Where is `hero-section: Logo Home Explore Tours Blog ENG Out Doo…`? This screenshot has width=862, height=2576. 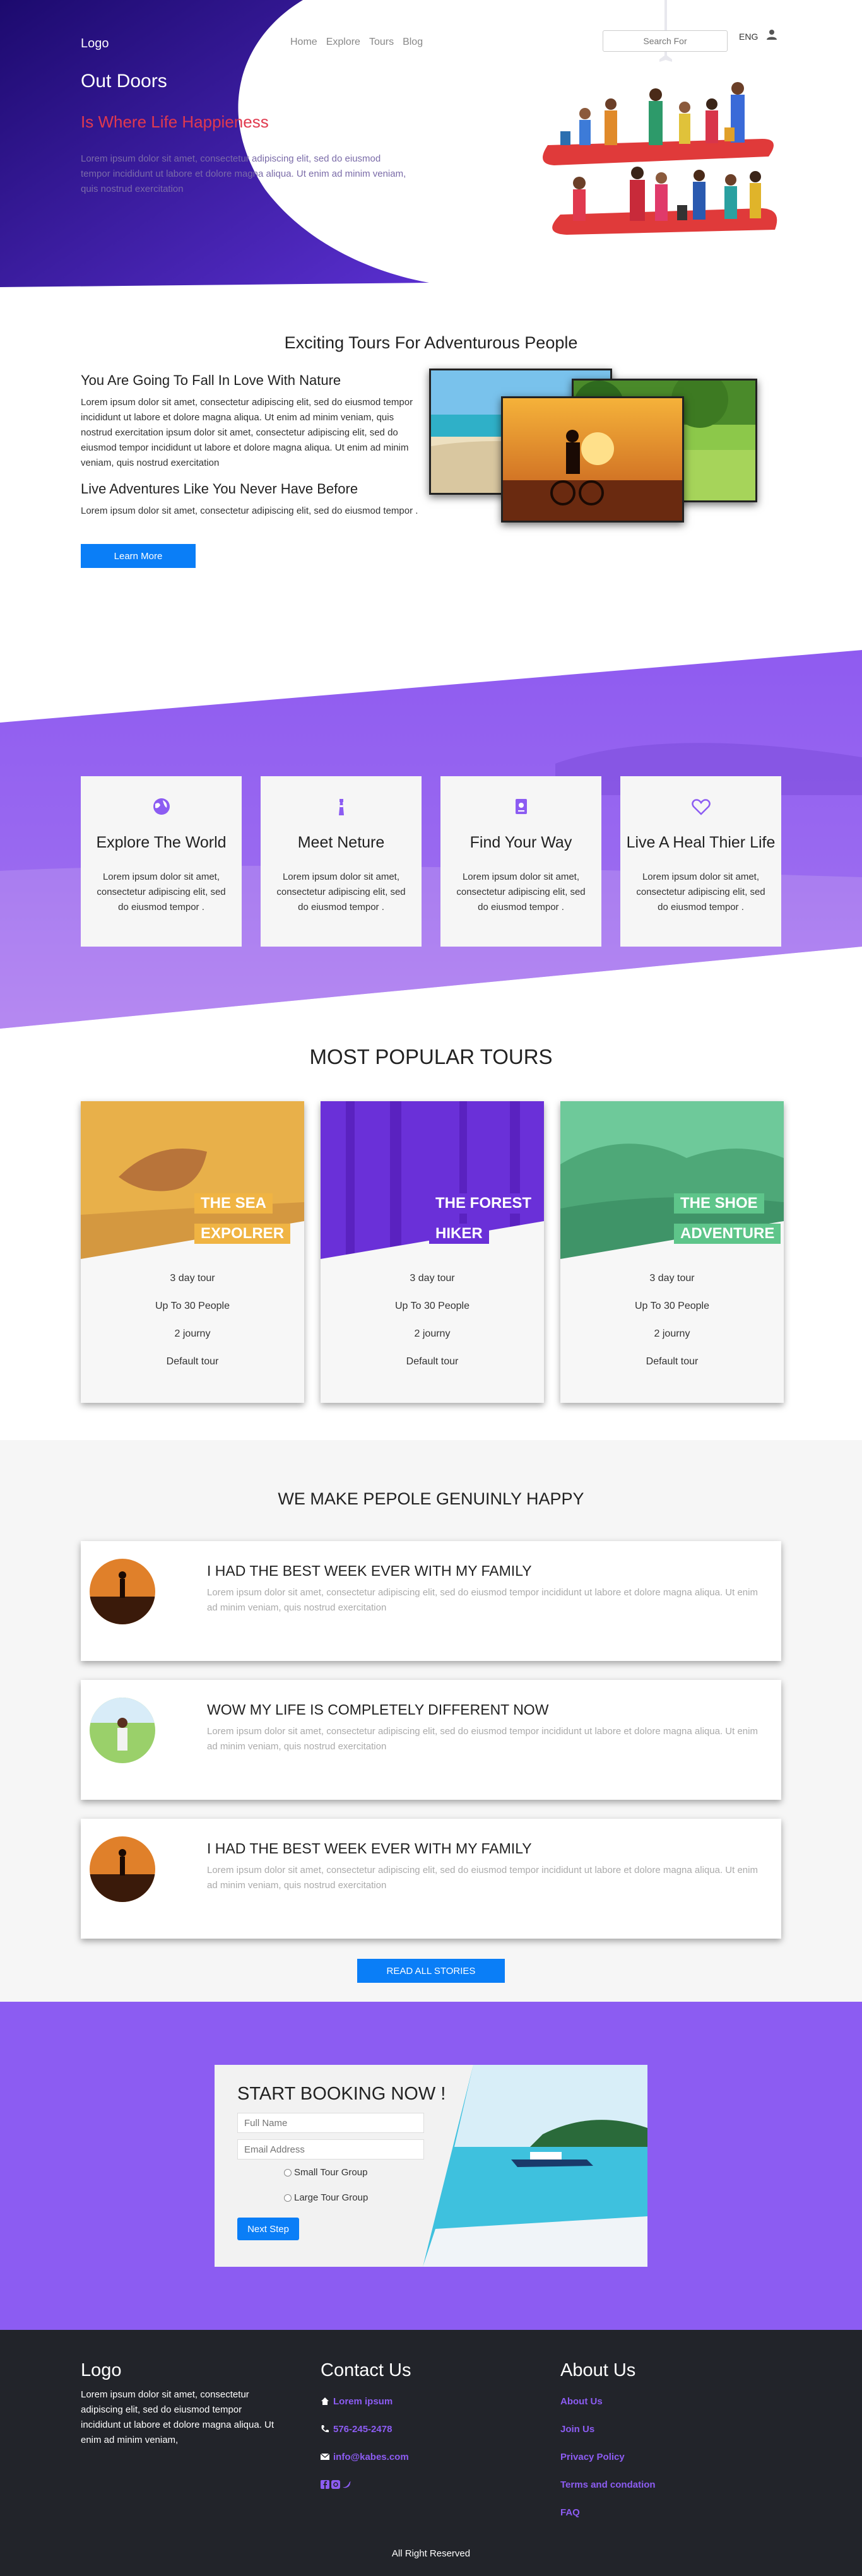 hero-section: Logo Home Explore Tours Blog ENG Out Doo… is located at coordinates (431, 143).